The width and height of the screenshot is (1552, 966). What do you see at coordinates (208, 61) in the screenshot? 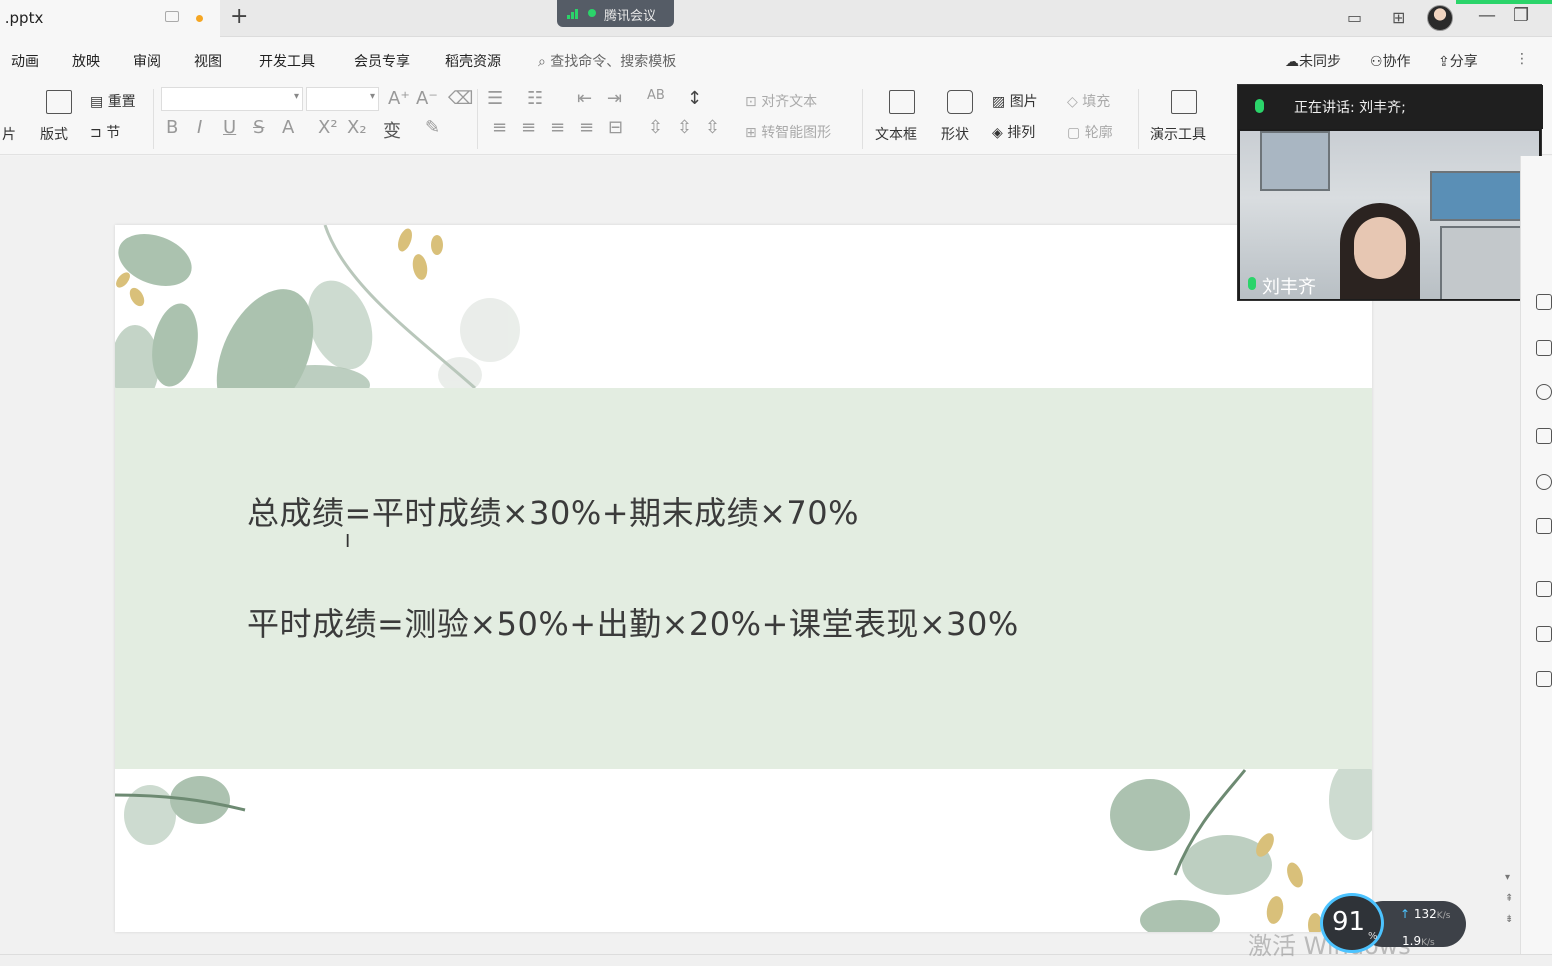
I see `menu-view: 视图` at bounding box center [208, 61].